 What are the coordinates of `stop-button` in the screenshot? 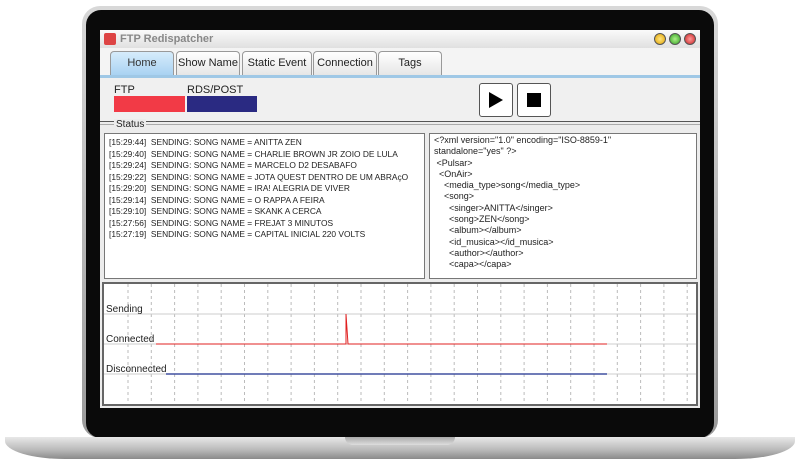 It's located at (534, 100).